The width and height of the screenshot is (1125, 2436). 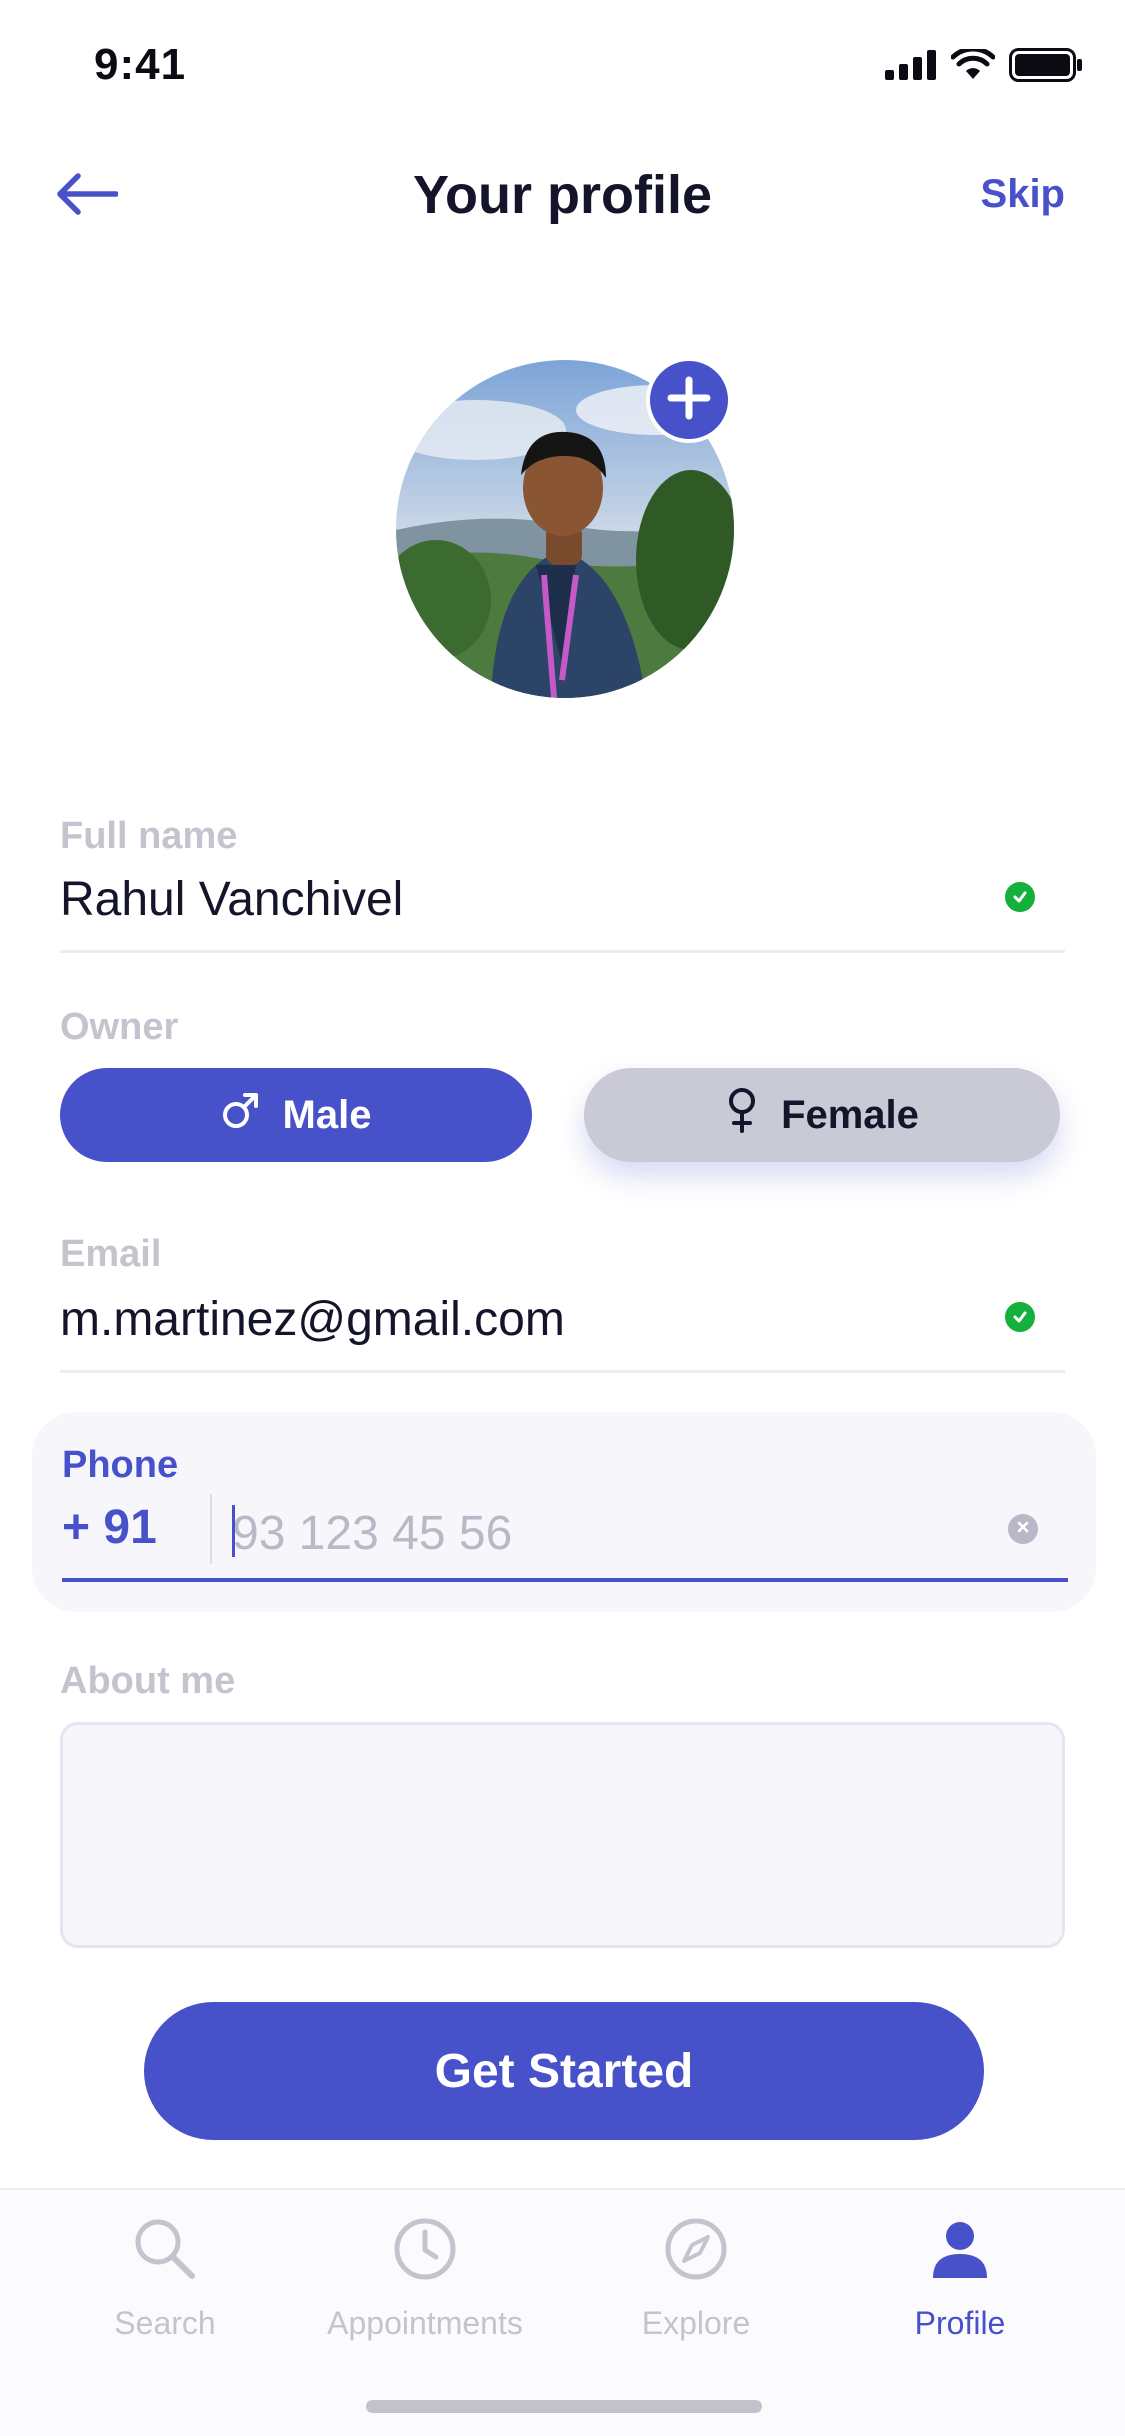 What do you see at coordinates (696, 2251) in the screenshot?
I see `compass-icon` at bounding box center [696, 2251].